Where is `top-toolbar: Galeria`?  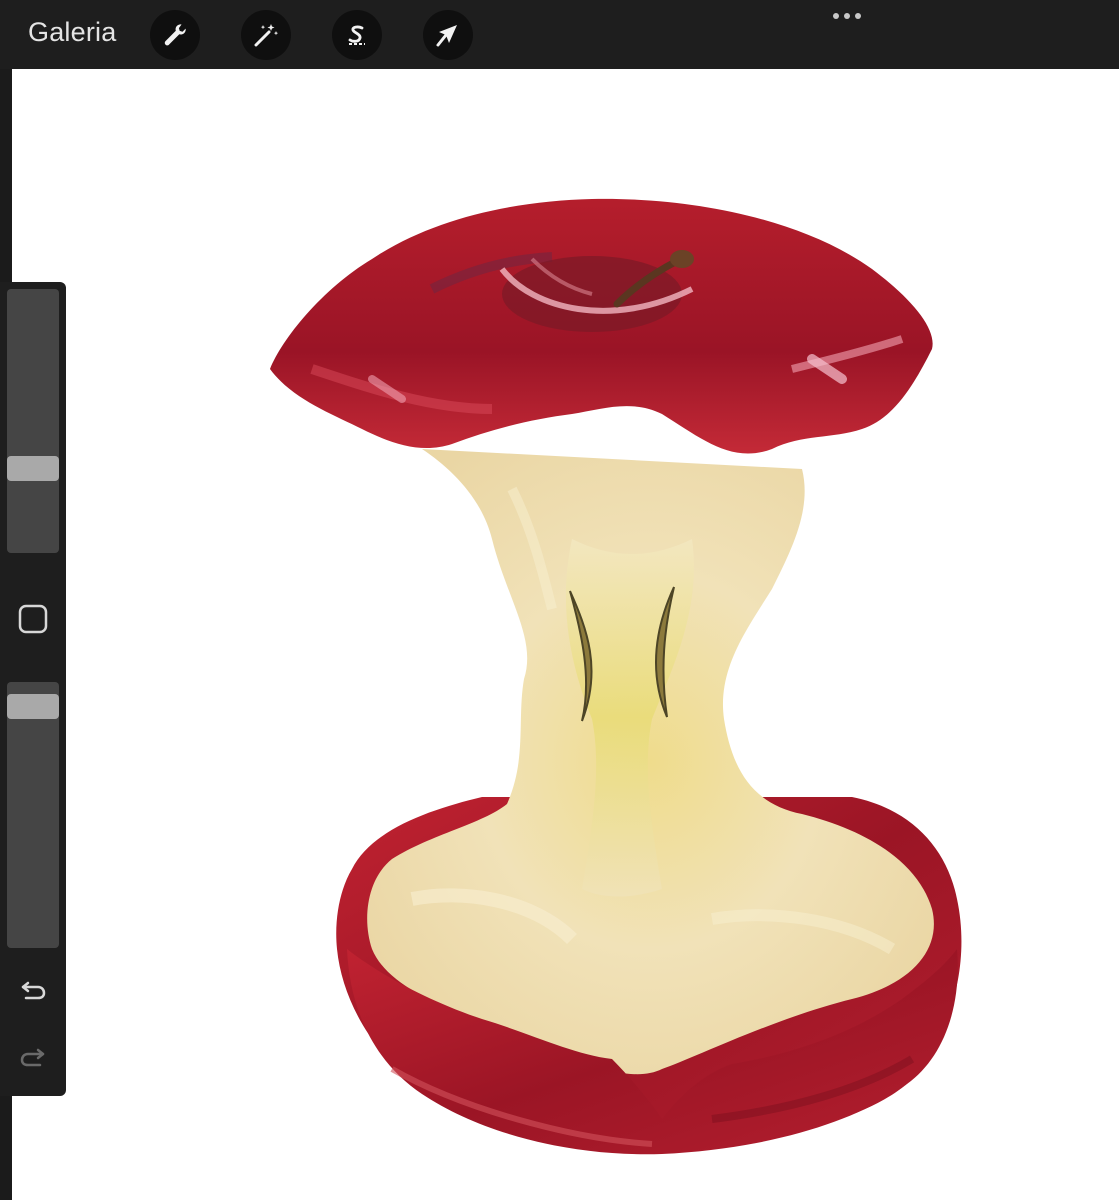
top-toolbar: Galeria is located at coordinates (559, 34).